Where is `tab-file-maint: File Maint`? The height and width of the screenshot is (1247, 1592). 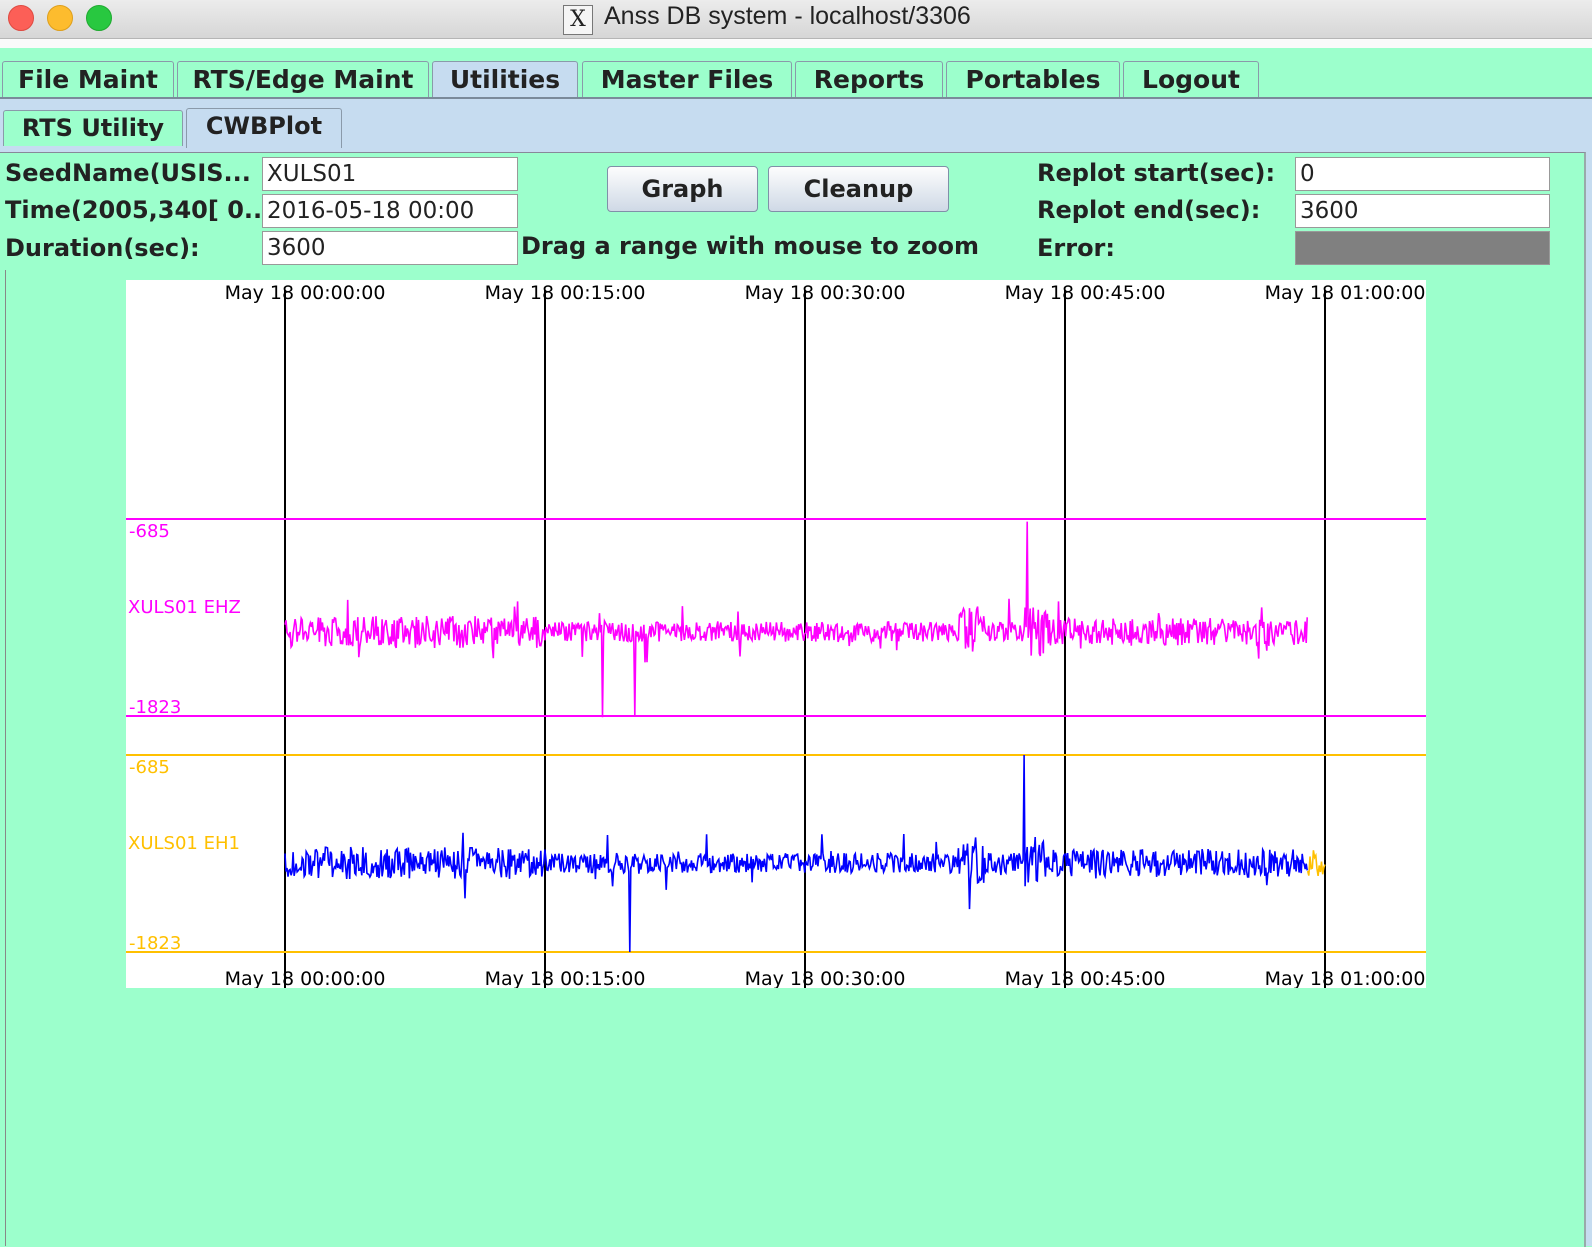
tab-file-maint: File Maint is located at coordinates (88, 80).